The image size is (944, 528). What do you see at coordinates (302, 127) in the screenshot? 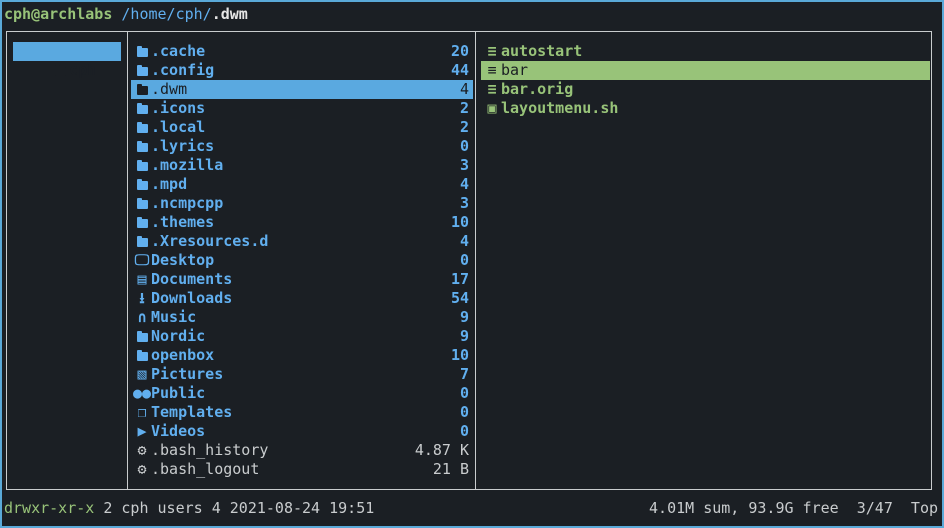
I see `list-item: .local 2` at bounding box center [302, 127].